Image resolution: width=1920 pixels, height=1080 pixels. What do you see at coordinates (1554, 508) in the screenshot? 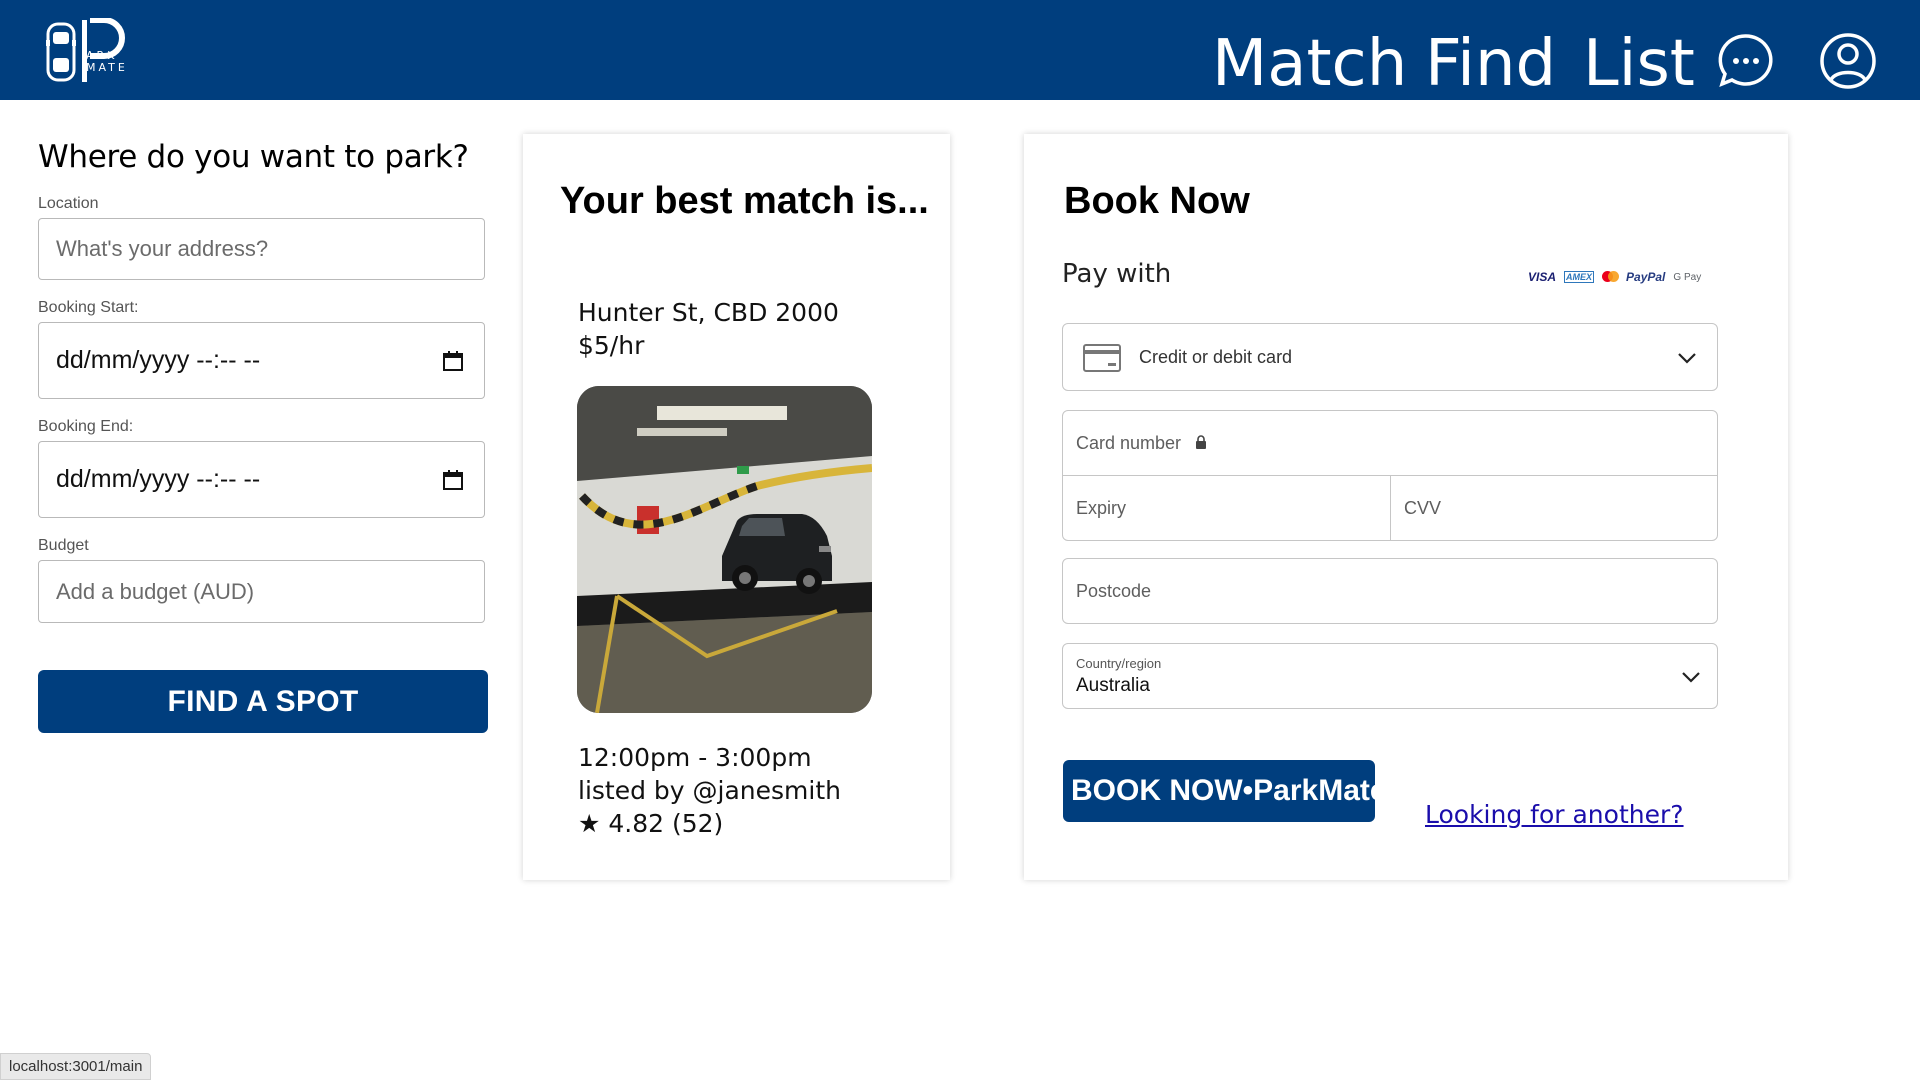
I see `cvv-input: CVV` at bounding box center [1554, 508].